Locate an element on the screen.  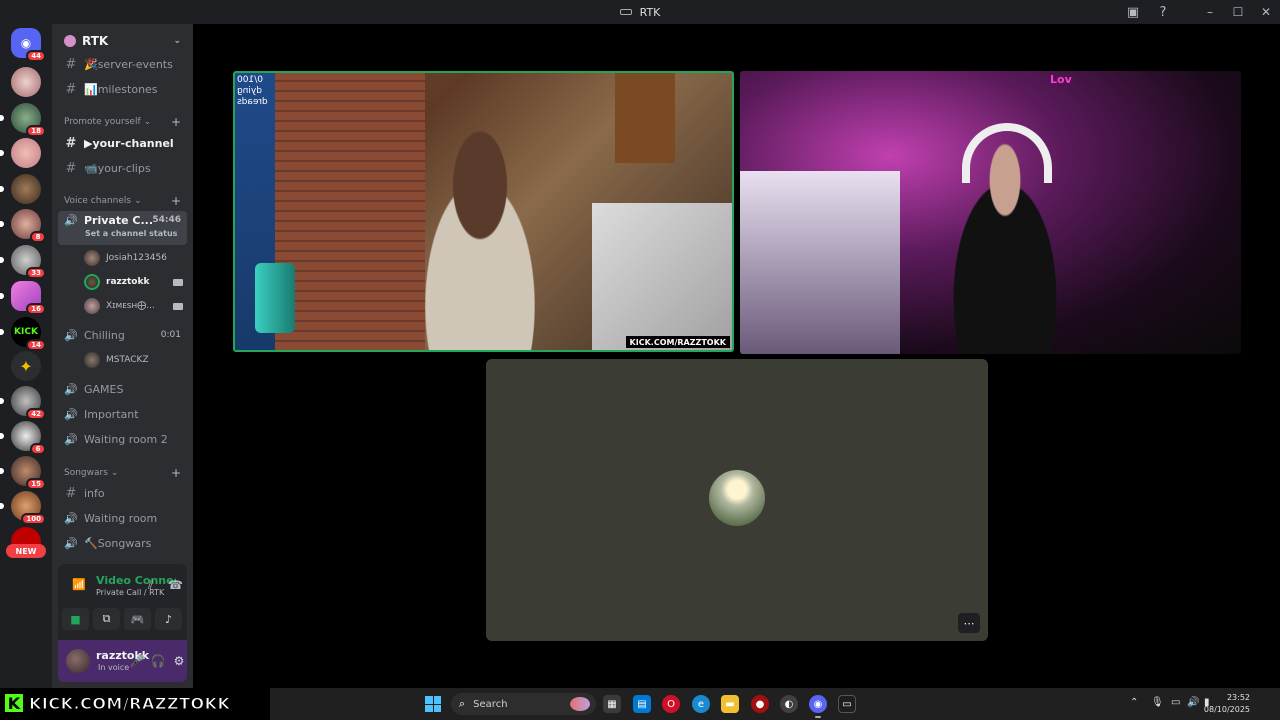
channel-item: # 📹your-clips is located at coordinates (122, 168).